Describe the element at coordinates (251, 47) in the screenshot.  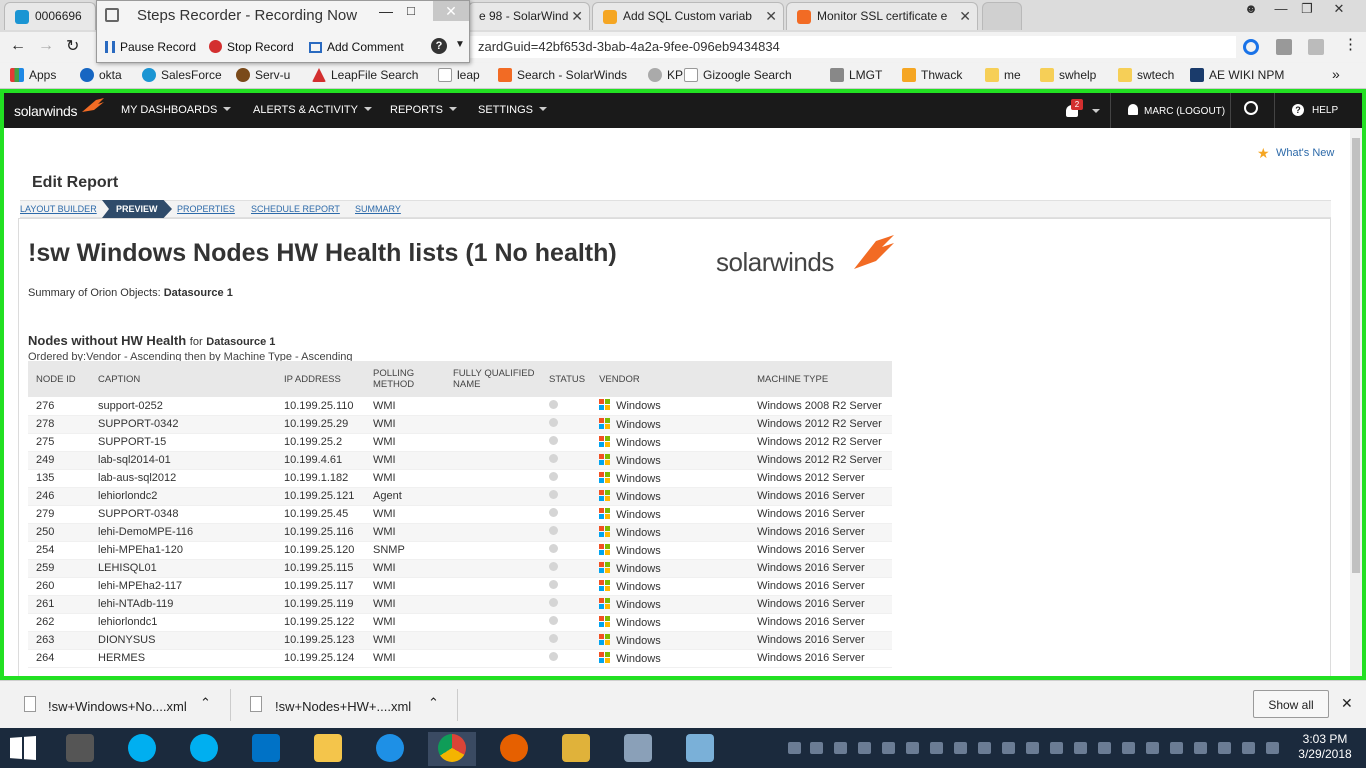
I see `stop-record-button: Stop Record` at that location.